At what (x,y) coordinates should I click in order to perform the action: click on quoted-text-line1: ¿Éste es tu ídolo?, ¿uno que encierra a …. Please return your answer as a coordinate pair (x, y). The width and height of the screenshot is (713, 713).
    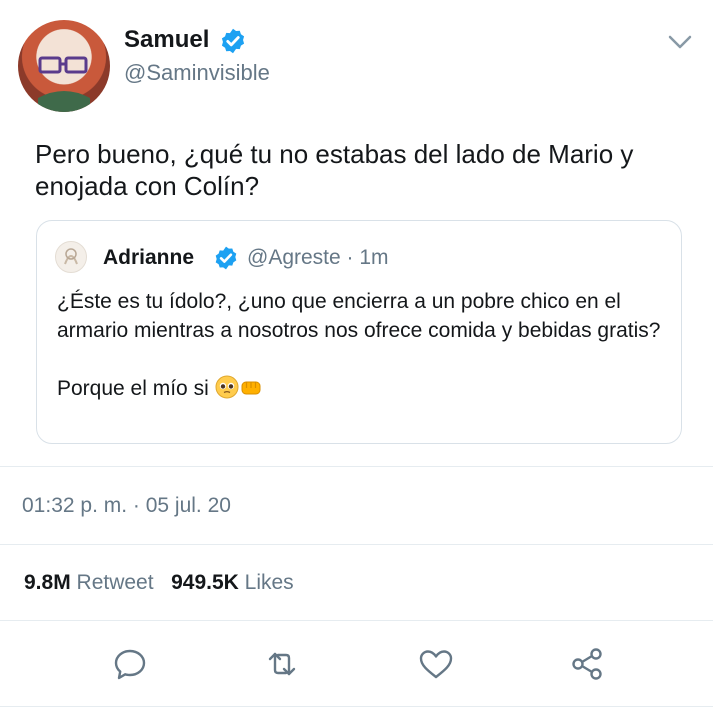
    Looking at the image, I should click on (359, 316).